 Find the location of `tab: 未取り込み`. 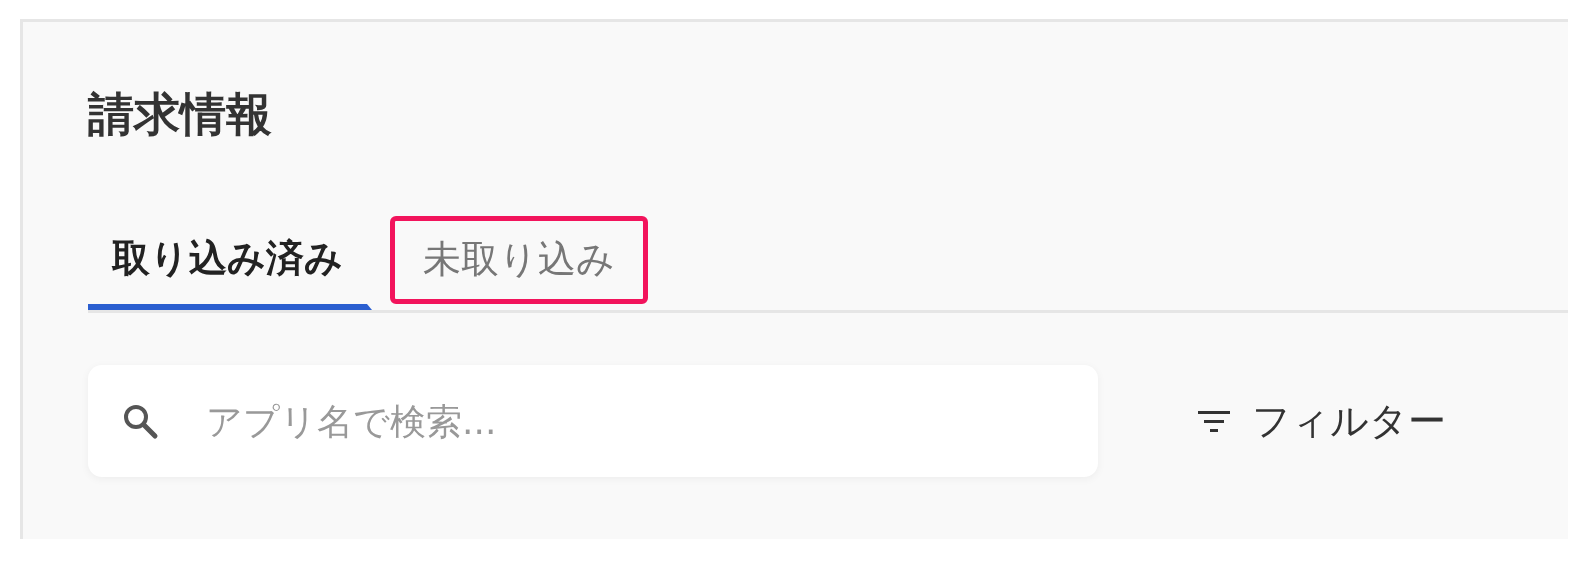

tab: 未取り込み is located at coordinates (519, 260).